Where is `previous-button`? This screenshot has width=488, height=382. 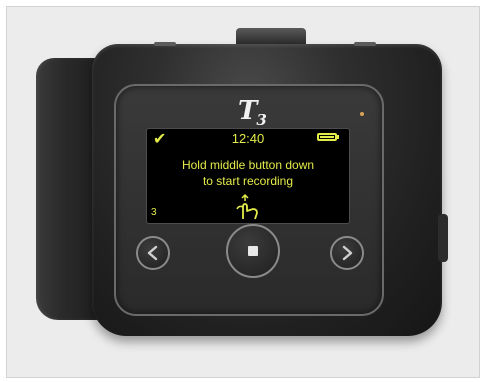 previous-button is located at coordinates (153, 253).